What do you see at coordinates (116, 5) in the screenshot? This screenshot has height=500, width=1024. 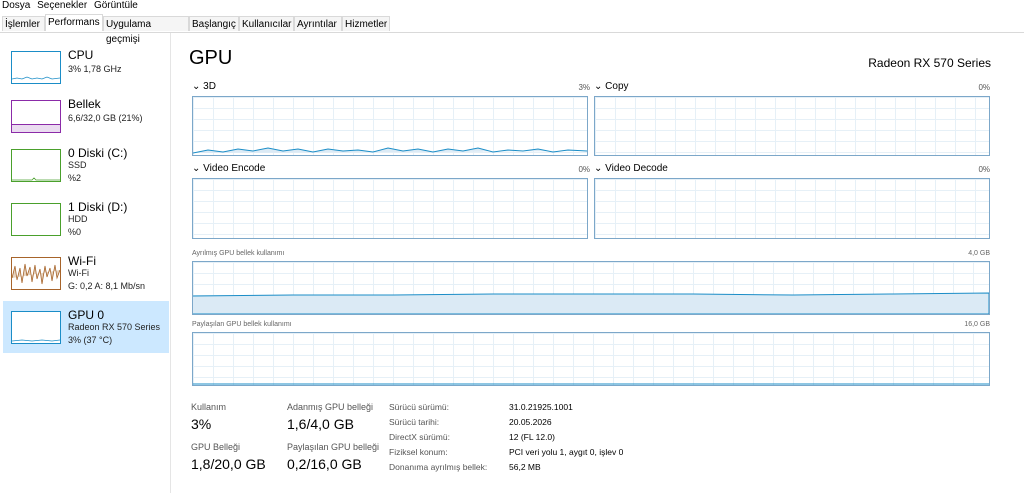 I see `menu-view: Görüntüle` at bounding box center [116, 5].